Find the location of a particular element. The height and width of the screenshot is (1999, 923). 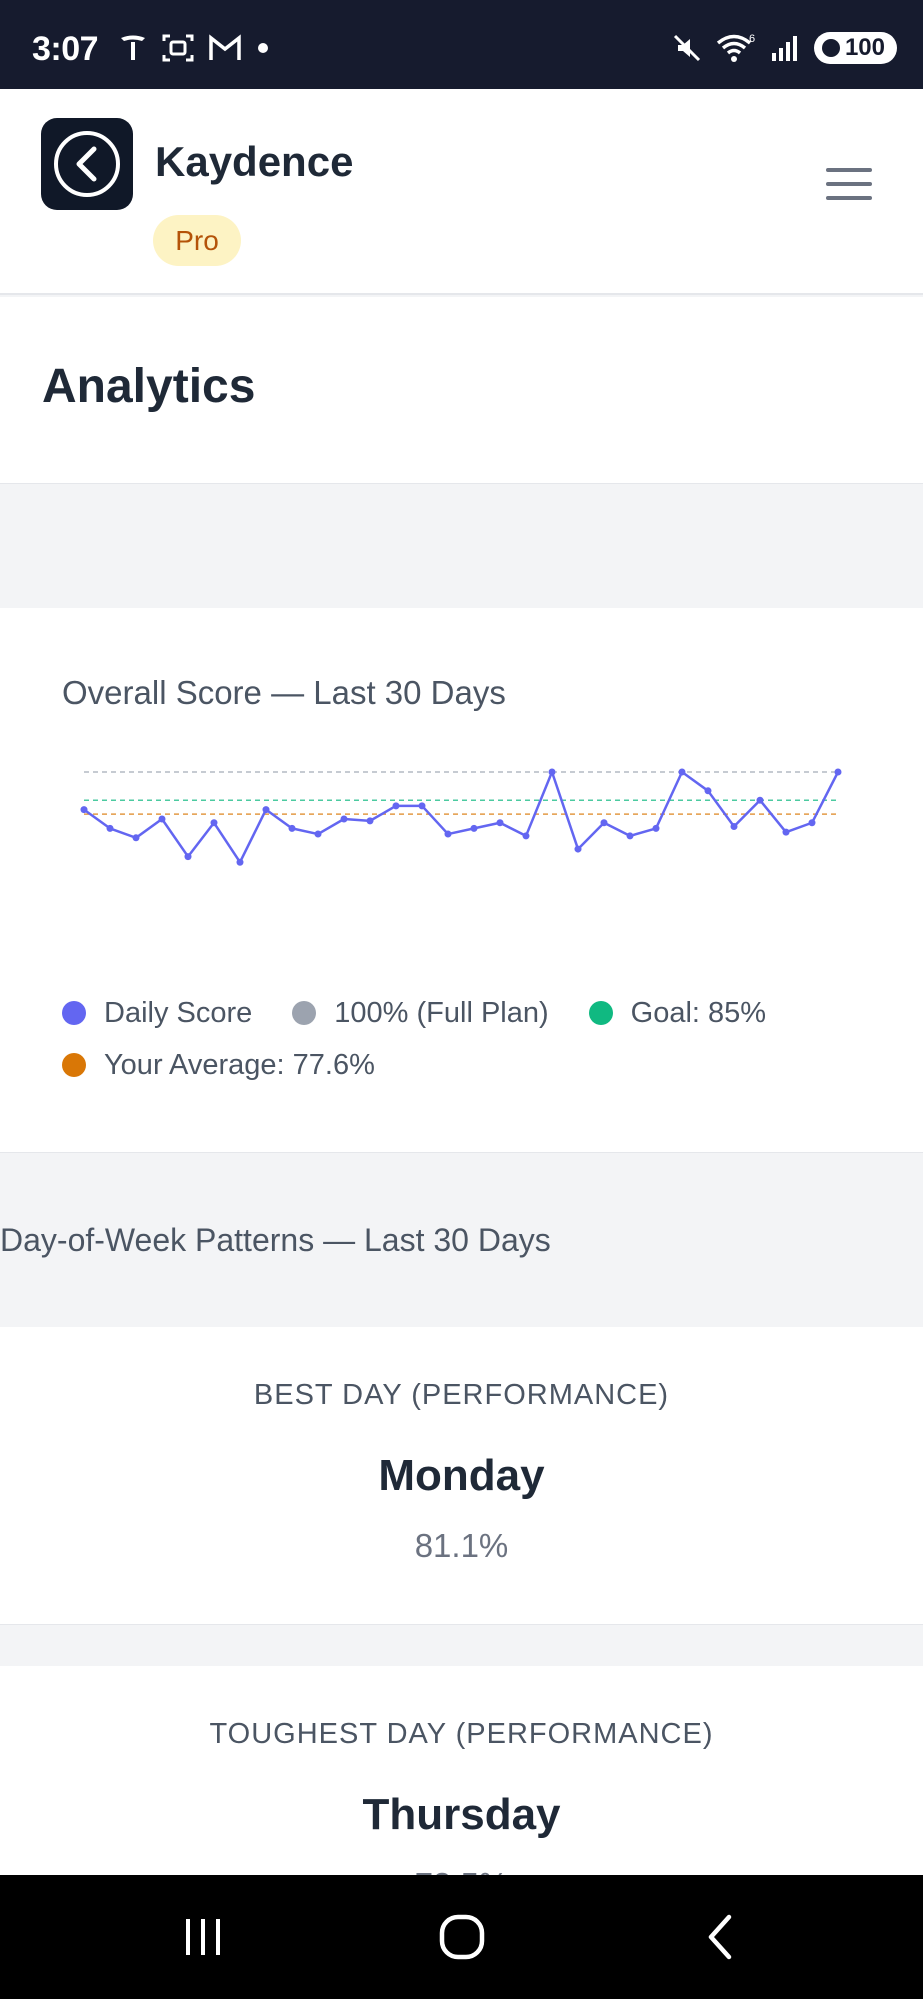

hamburger-menu-button is located at coordinates (850, 188).